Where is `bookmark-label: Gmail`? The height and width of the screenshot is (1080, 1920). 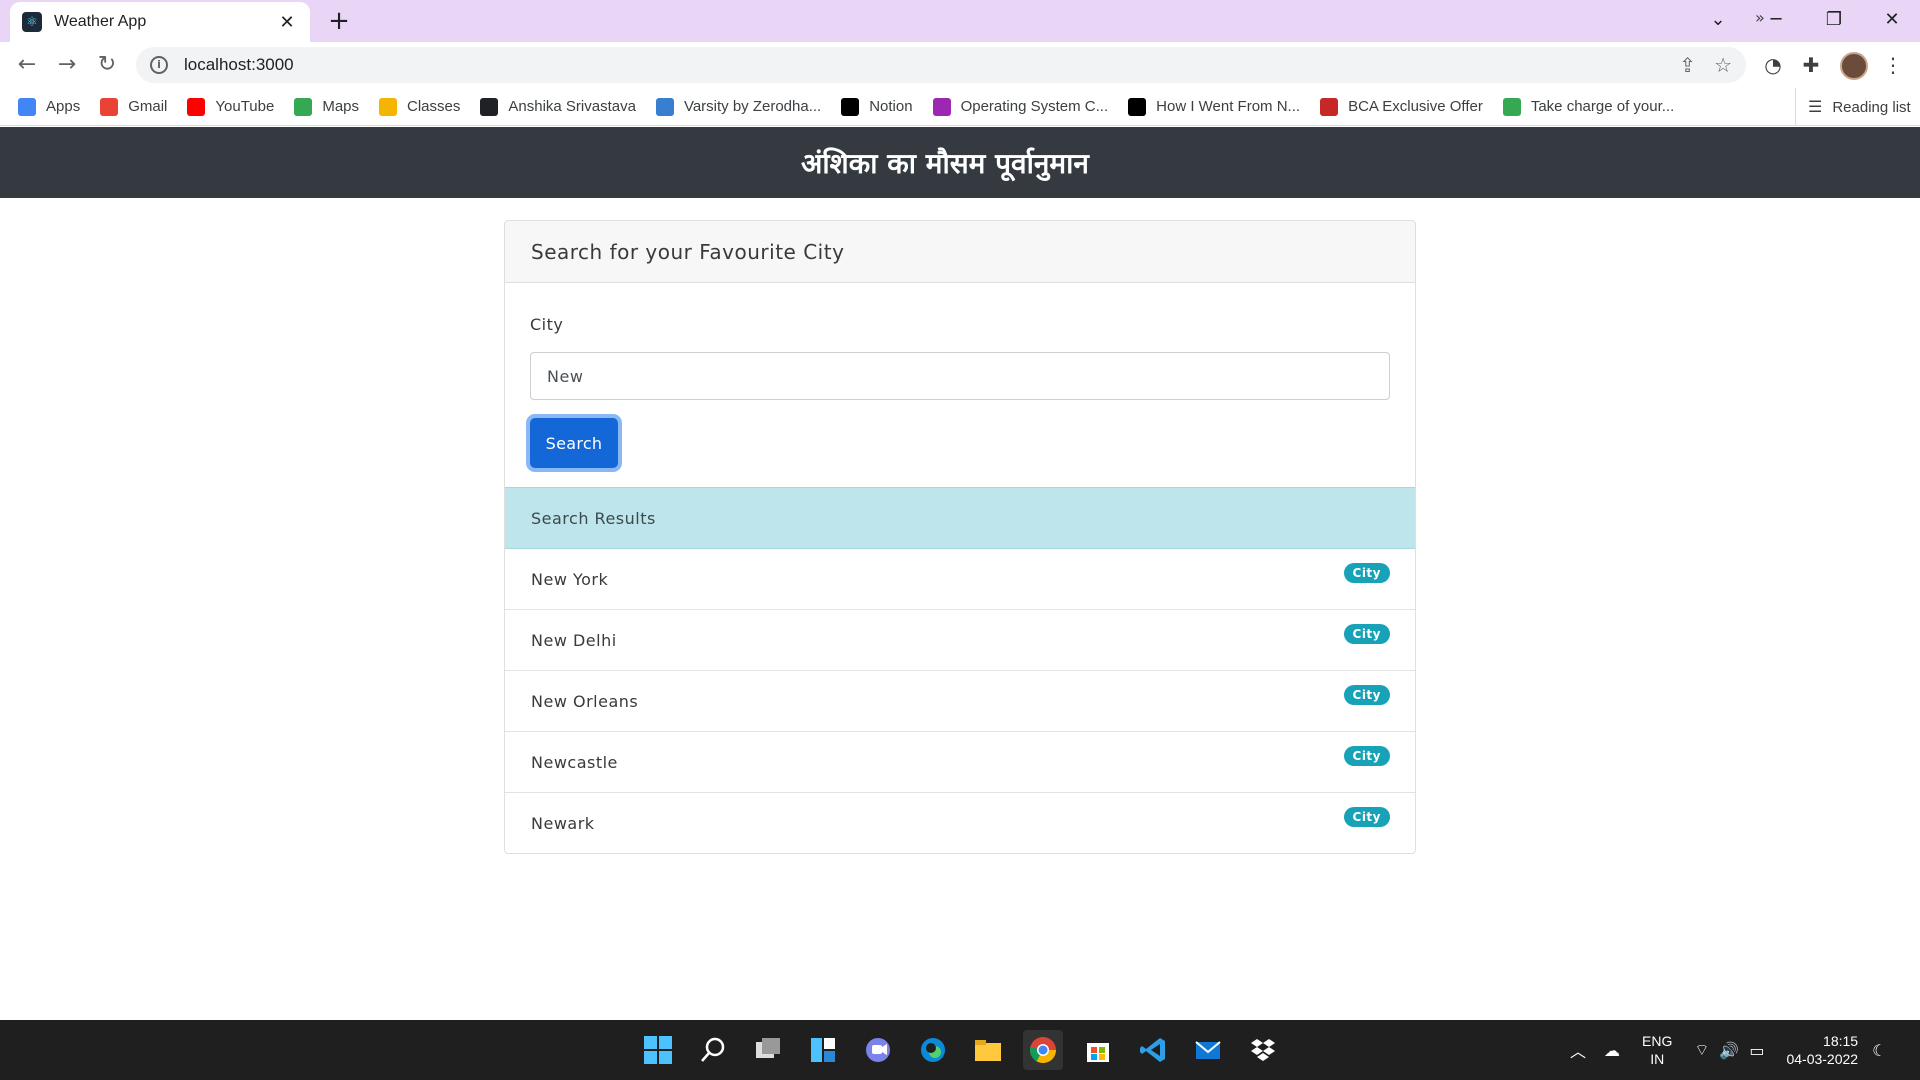 bookmark-label: Gmail is located at coordinates (148, 106).